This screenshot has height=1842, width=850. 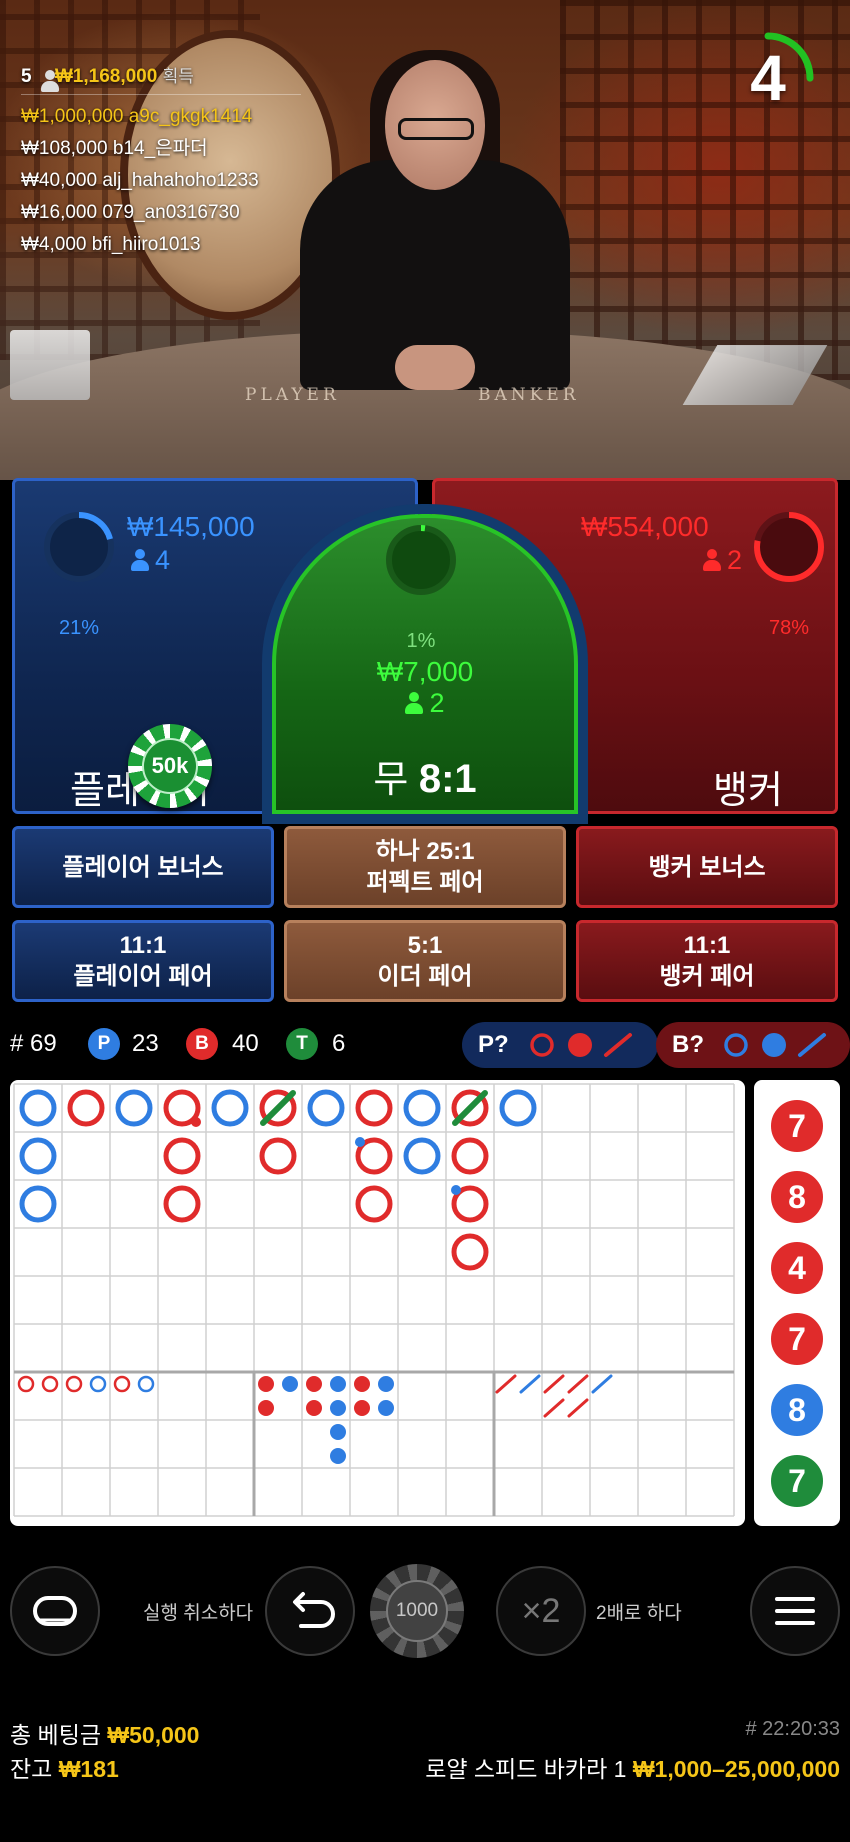 What do you see at coordinates (425, 961) in the screenshot?
I see `either-pair-bet: 5:1 이더 페어` at bounding box center [425, 961].